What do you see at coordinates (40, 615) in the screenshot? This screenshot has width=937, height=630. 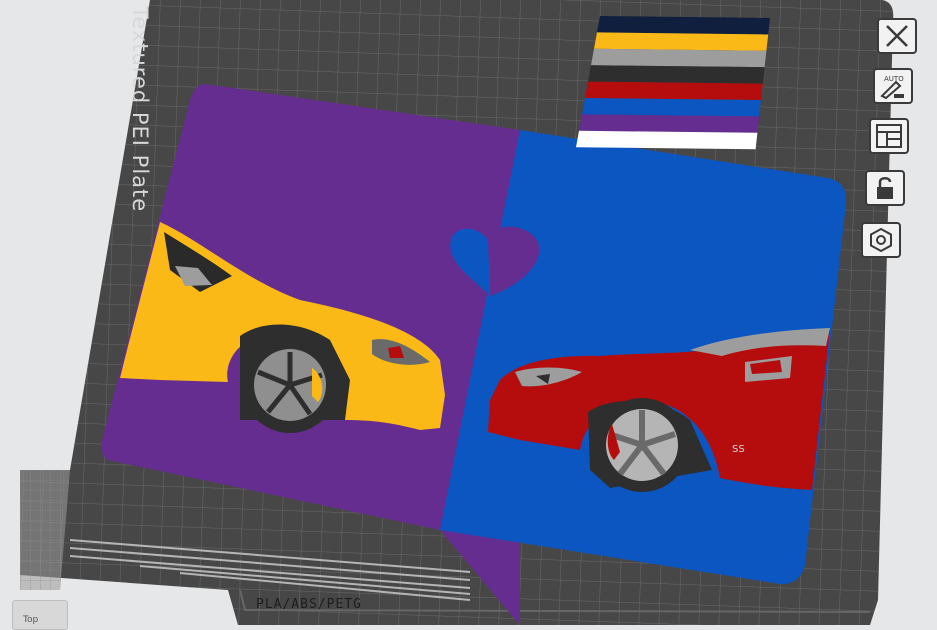 I see `view-cube: Top` at bounding box center [40, 615].